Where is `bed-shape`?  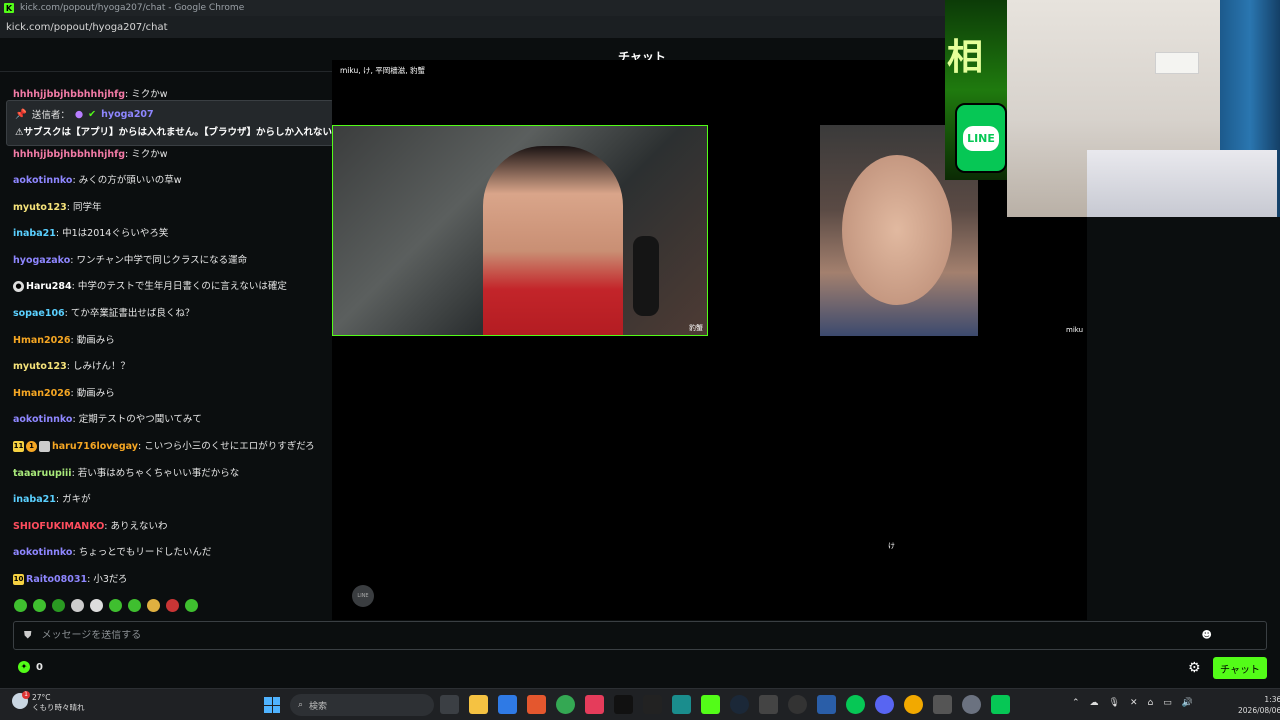 bed-shape is located at coordinates (1182, 183).